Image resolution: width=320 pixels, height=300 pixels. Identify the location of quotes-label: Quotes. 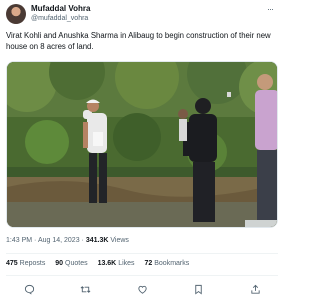
(76, 263).